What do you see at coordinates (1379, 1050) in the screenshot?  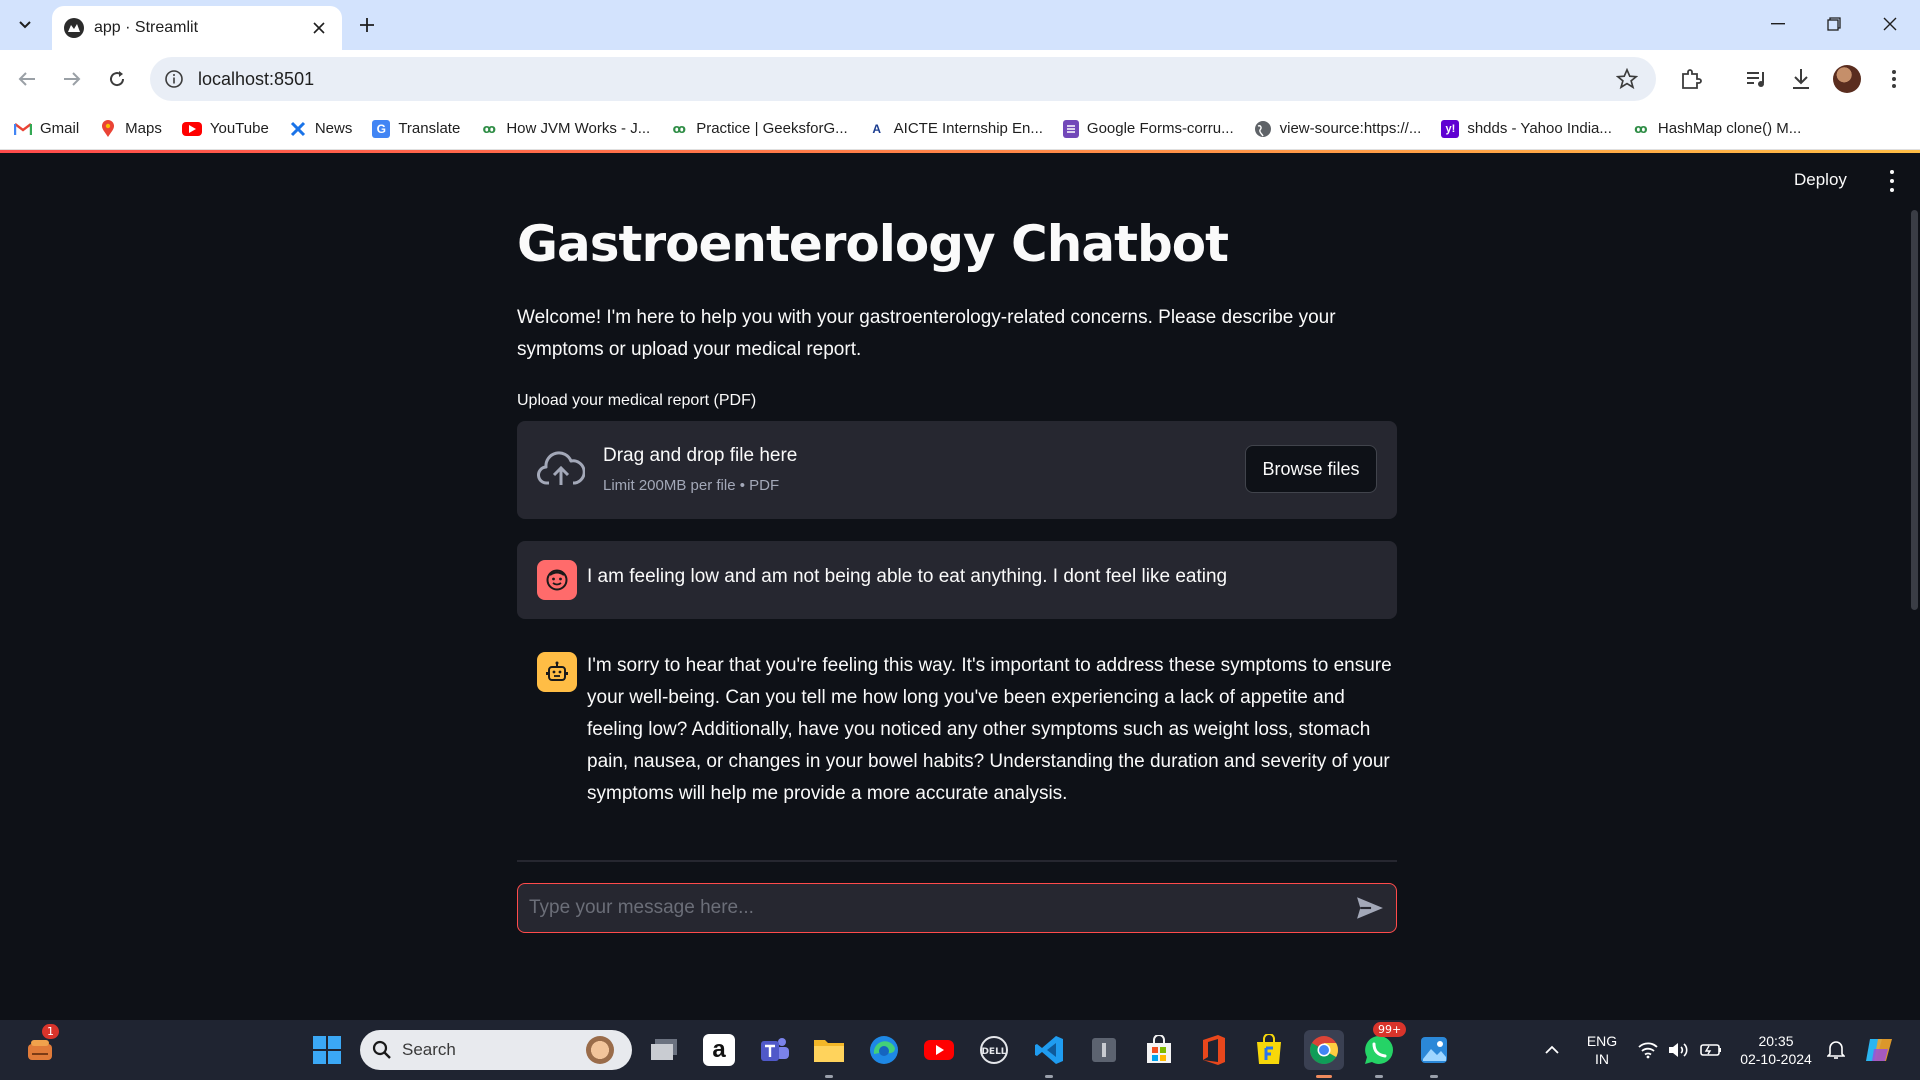 I see `whatsapp-icon` at bounding box center [1379, 1050].